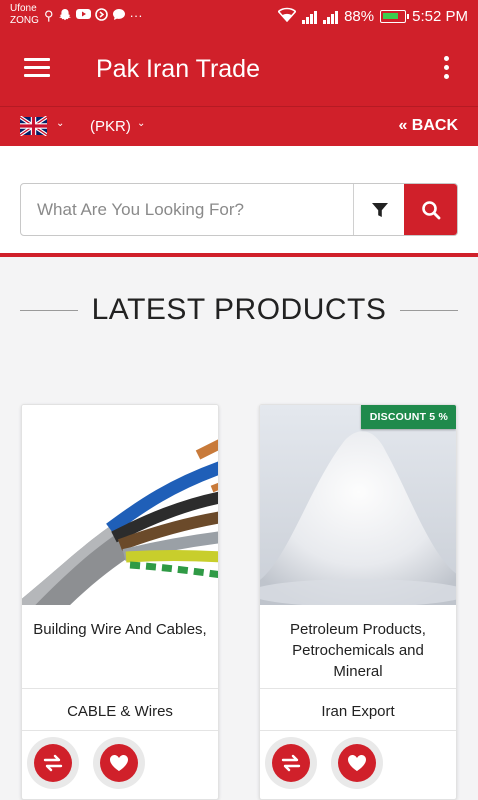 This screenshot has height=800, width=478. Describe the element at coordinates (447, 68) in the screenshot. I see `more-vert-icon` at that location.